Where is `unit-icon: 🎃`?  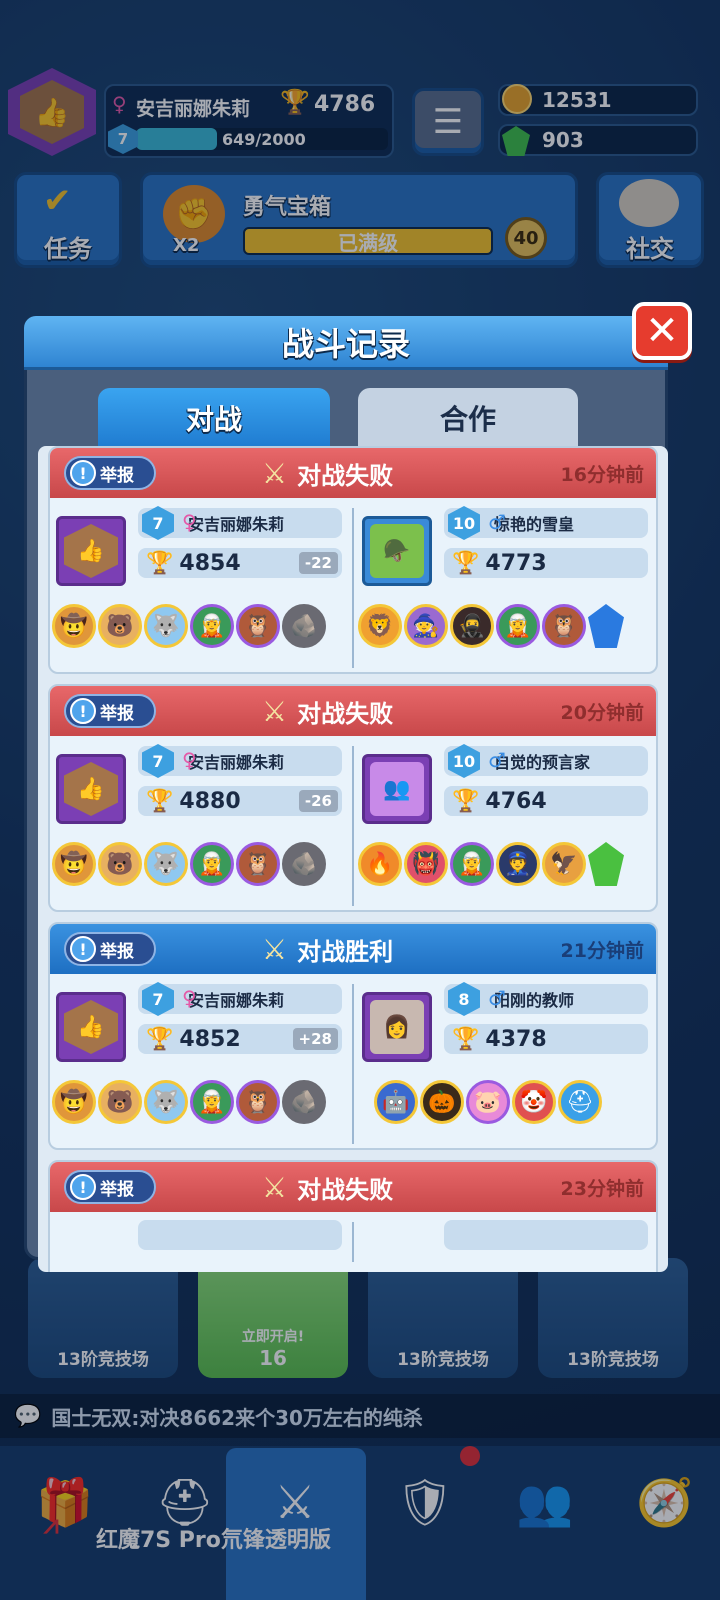 unit-icon: 🎃 is located at coordinates (442, 1102).